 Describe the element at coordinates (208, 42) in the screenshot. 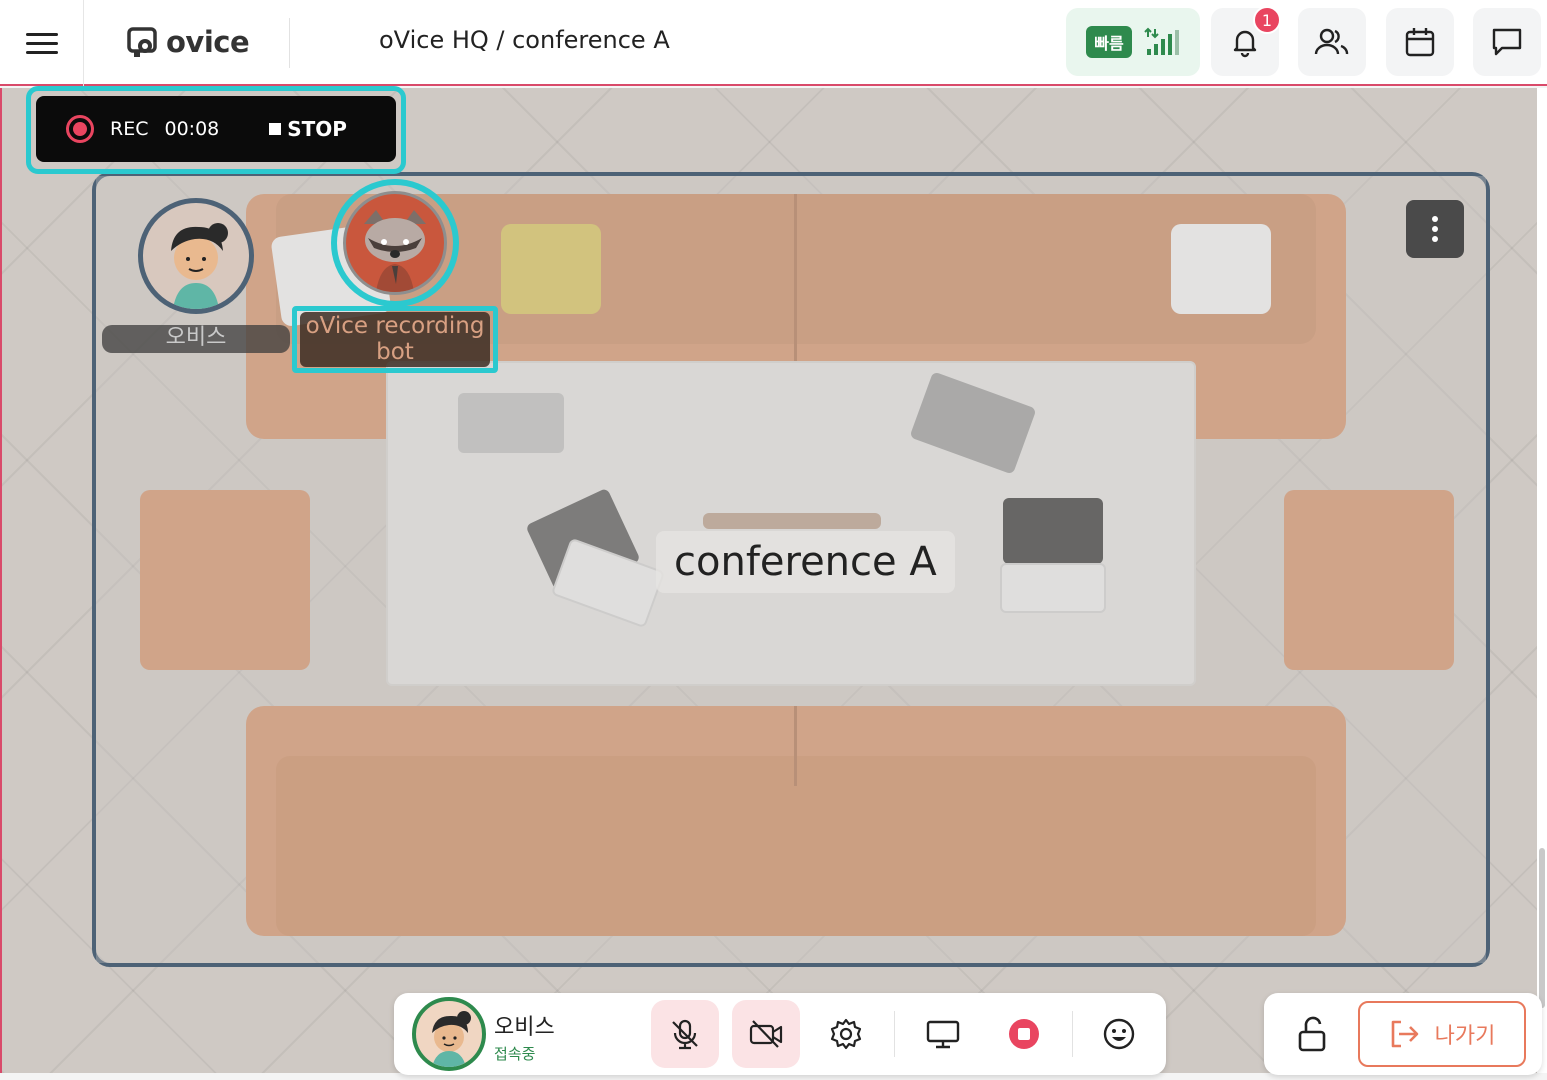

I see `logo-text: ovice` at that location.